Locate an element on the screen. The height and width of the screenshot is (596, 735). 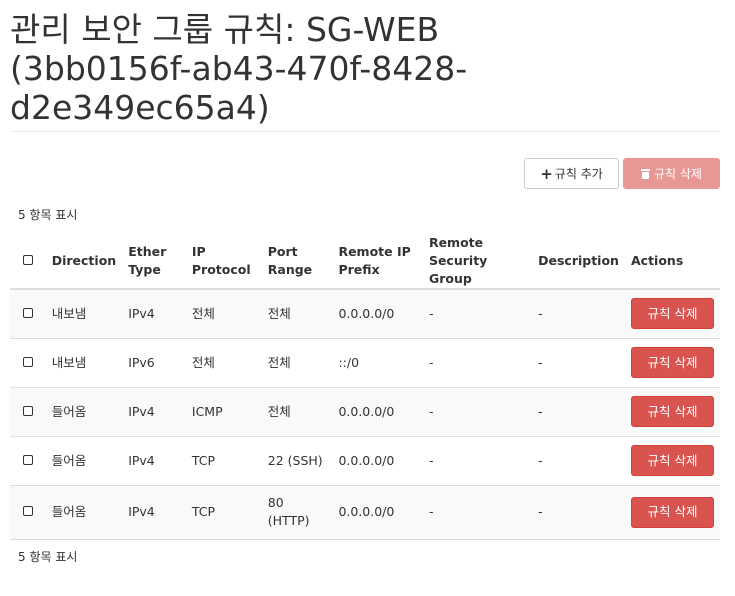
select-all-checkbox is located at coordinates (28, 260).